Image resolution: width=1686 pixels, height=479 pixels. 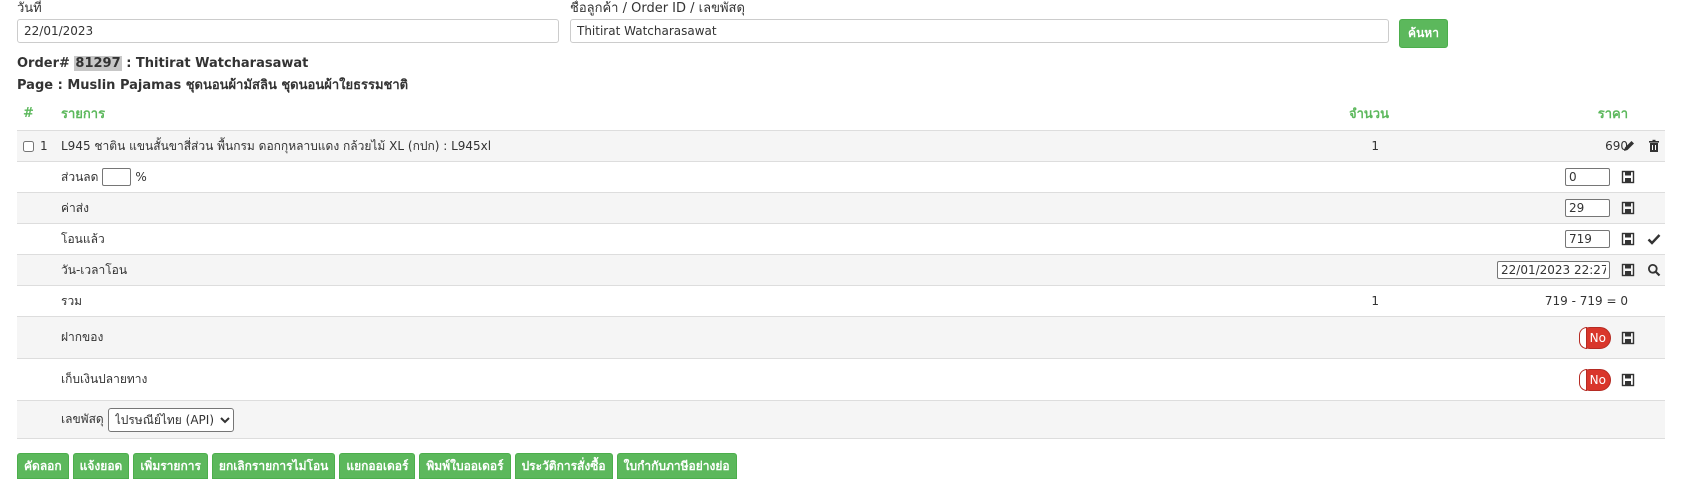 What do you see at coordinates (841, 379) in the screenshot?
I see `cod-row: เก็บเงินปลายทาง No` at bounding box center [841, 379].